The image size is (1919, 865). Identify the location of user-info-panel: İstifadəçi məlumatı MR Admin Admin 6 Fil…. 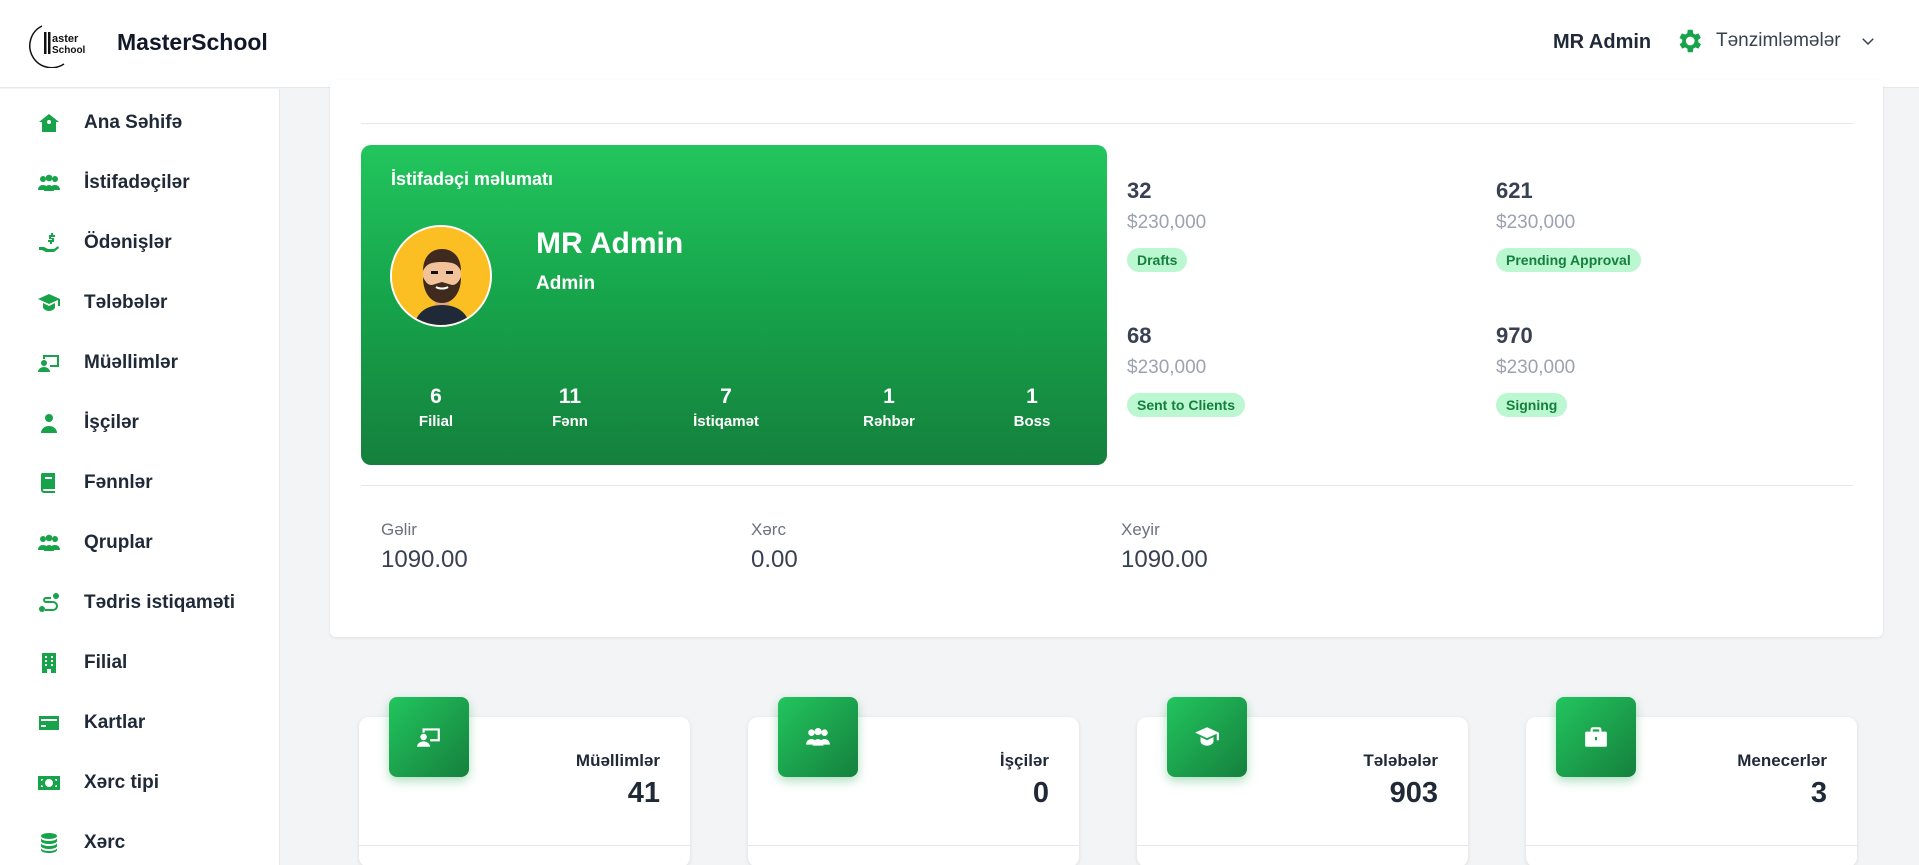
(734, 305).